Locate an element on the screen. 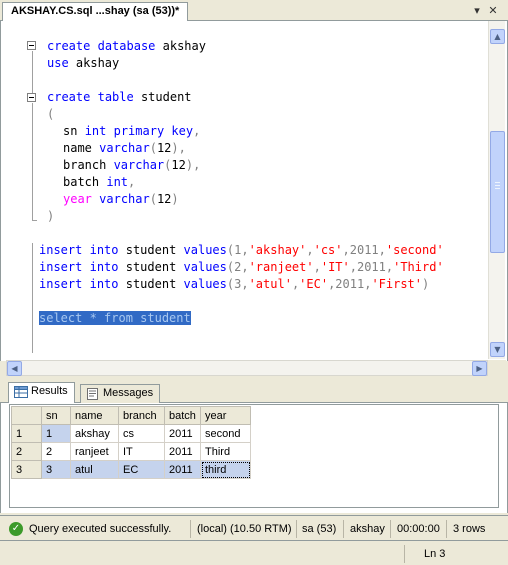  table-row: 2 2 ranjeet IT 2011 Third is located at coordinates (131, 451).